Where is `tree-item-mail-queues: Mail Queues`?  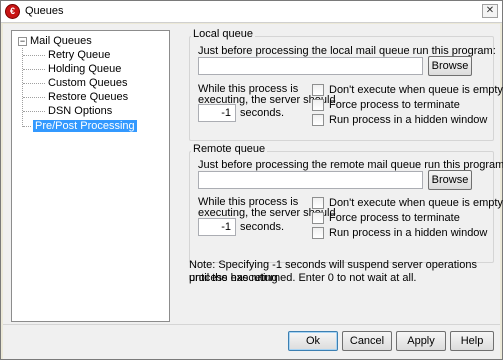 tree-item-mail-queues: Mail Queues is located at coordinates (61, 41).